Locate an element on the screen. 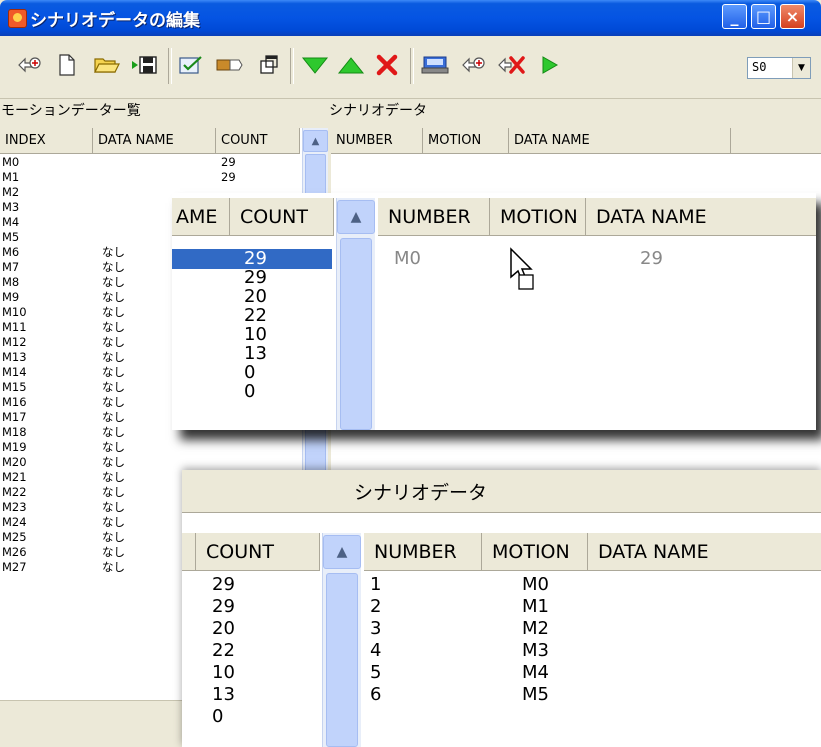 This screenshot has width=821, height=747. row-index: M11 is located at coordinates (14, 327).